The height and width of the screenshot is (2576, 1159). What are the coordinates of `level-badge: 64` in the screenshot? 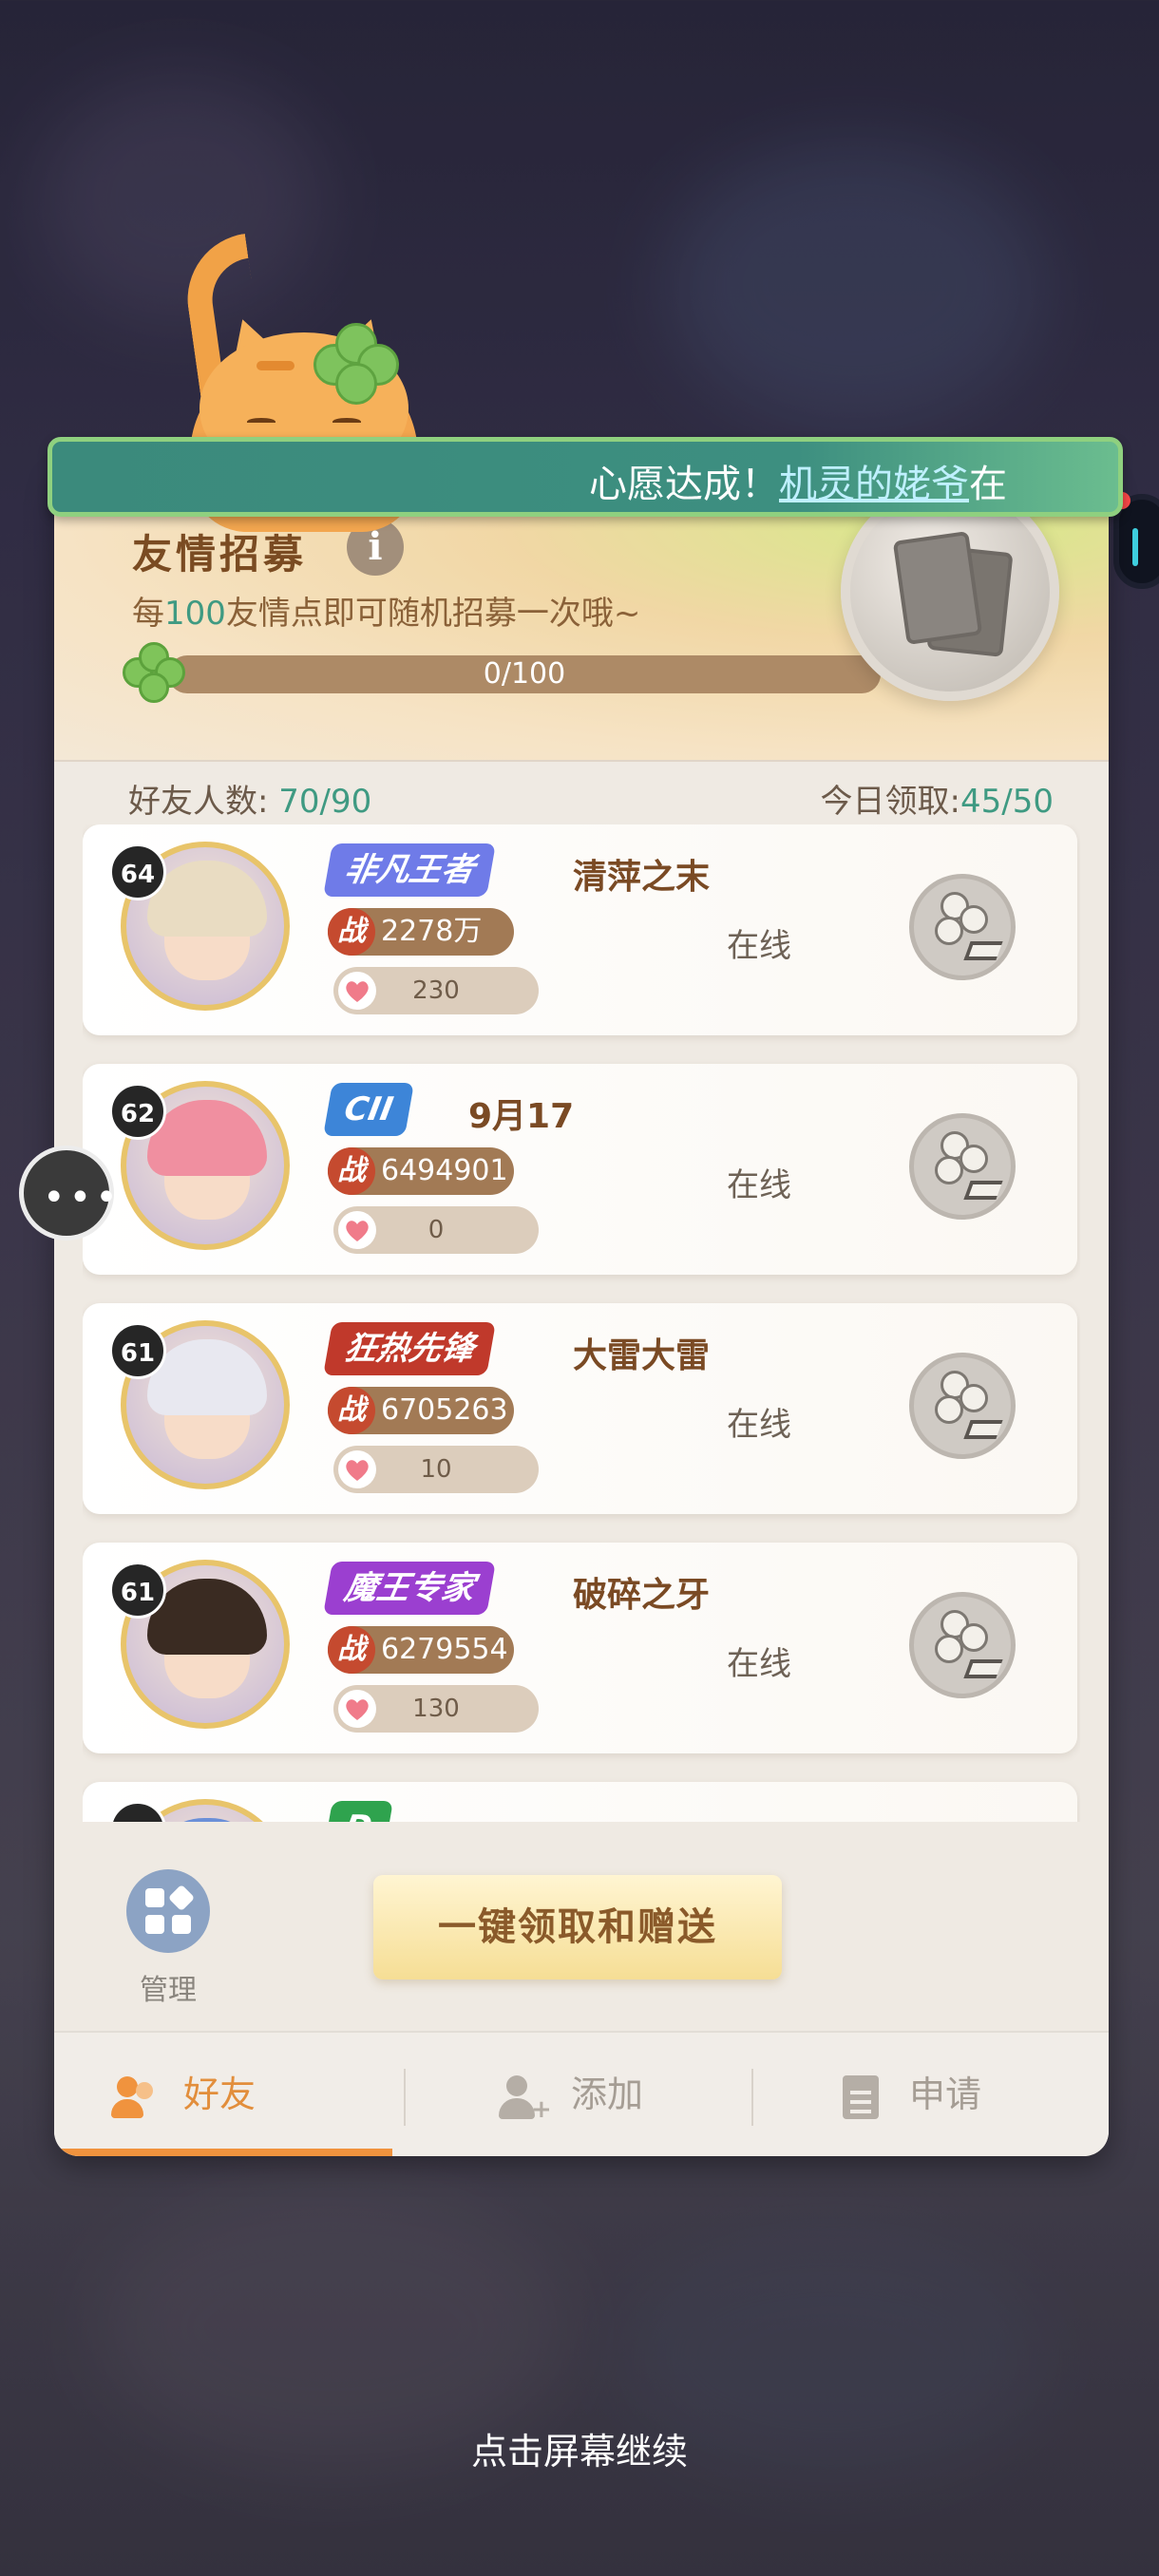 It's located at (137, 871).